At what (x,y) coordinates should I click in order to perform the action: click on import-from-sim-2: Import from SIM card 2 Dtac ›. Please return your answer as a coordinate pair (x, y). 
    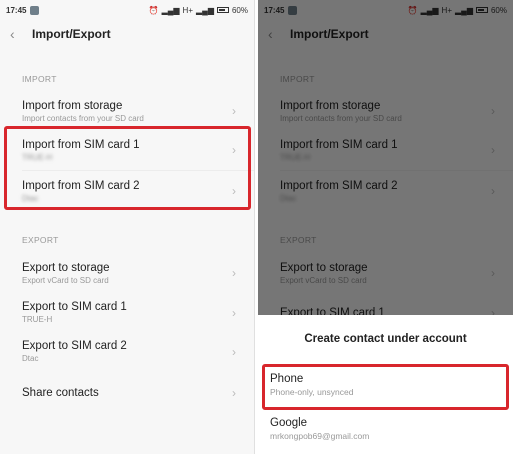
    Looking at the image, I should click on (127, 191).